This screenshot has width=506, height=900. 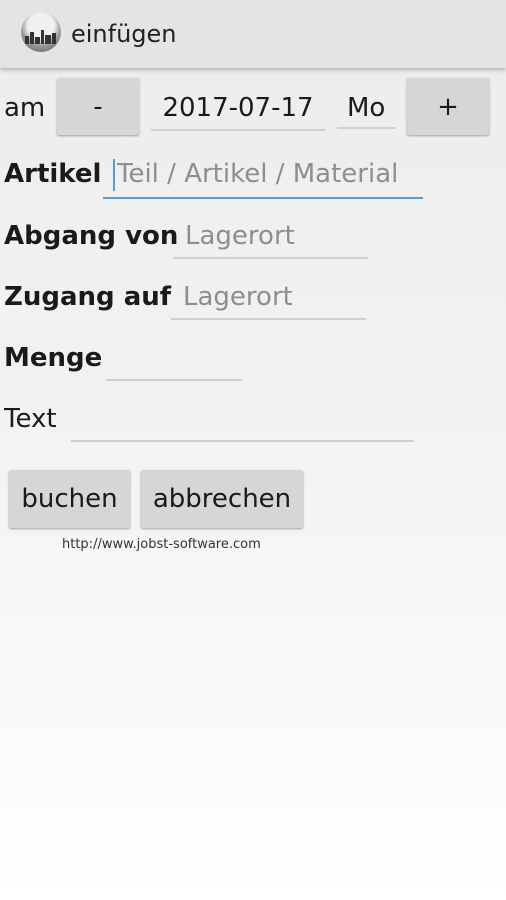 I want to click on app-logo-icon, so click(x=41, y=32).